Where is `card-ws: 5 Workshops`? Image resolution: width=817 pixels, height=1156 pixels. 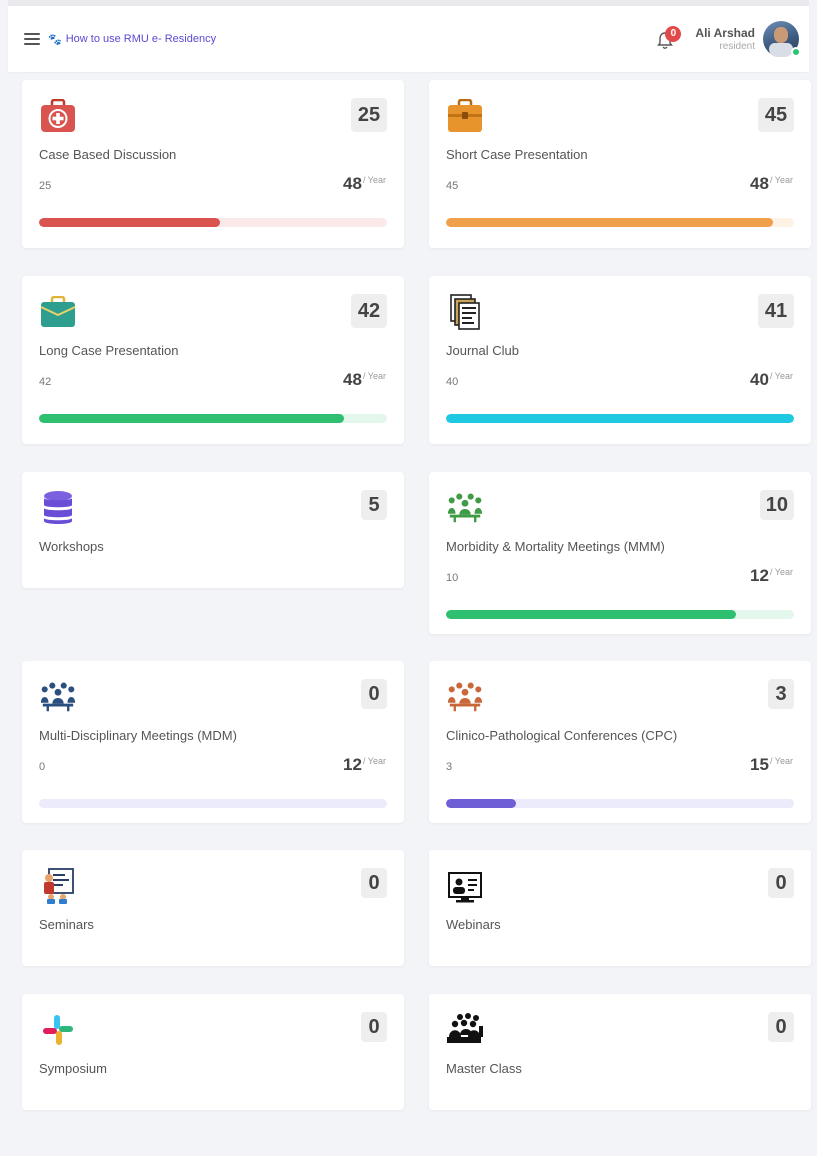 card-ws: 5 Workshops is located at coordinates (213, 530).